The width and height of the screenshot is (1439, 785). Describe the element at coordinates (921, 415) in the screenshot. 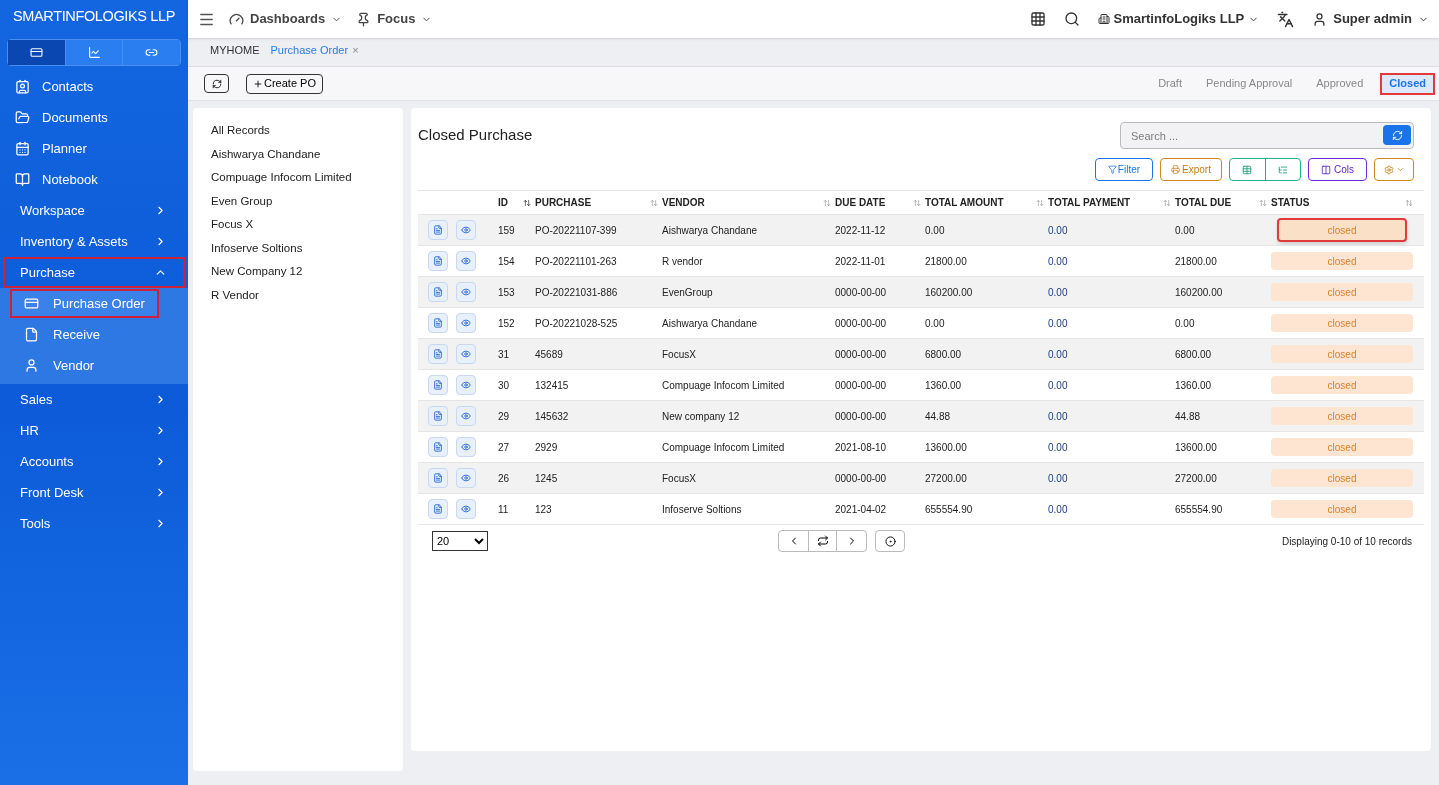

I see `table-row: 29 145632 New company 12 0000-00-00 44.88 0.00 44.88 closed` at that location.